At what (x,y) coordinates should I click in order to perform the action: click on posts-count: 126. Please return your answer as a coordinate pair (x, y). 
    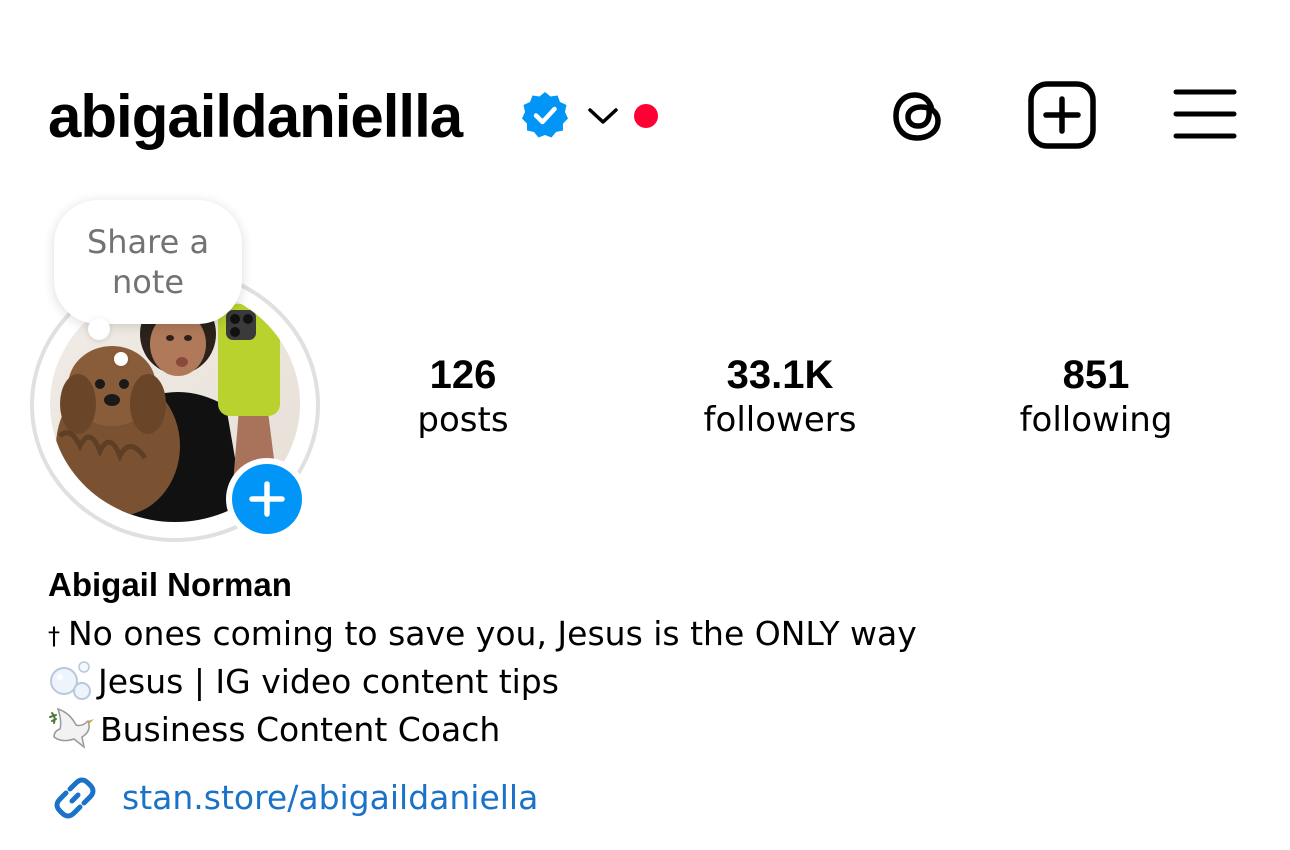
    Looking at the image, I should click on (463, 375).